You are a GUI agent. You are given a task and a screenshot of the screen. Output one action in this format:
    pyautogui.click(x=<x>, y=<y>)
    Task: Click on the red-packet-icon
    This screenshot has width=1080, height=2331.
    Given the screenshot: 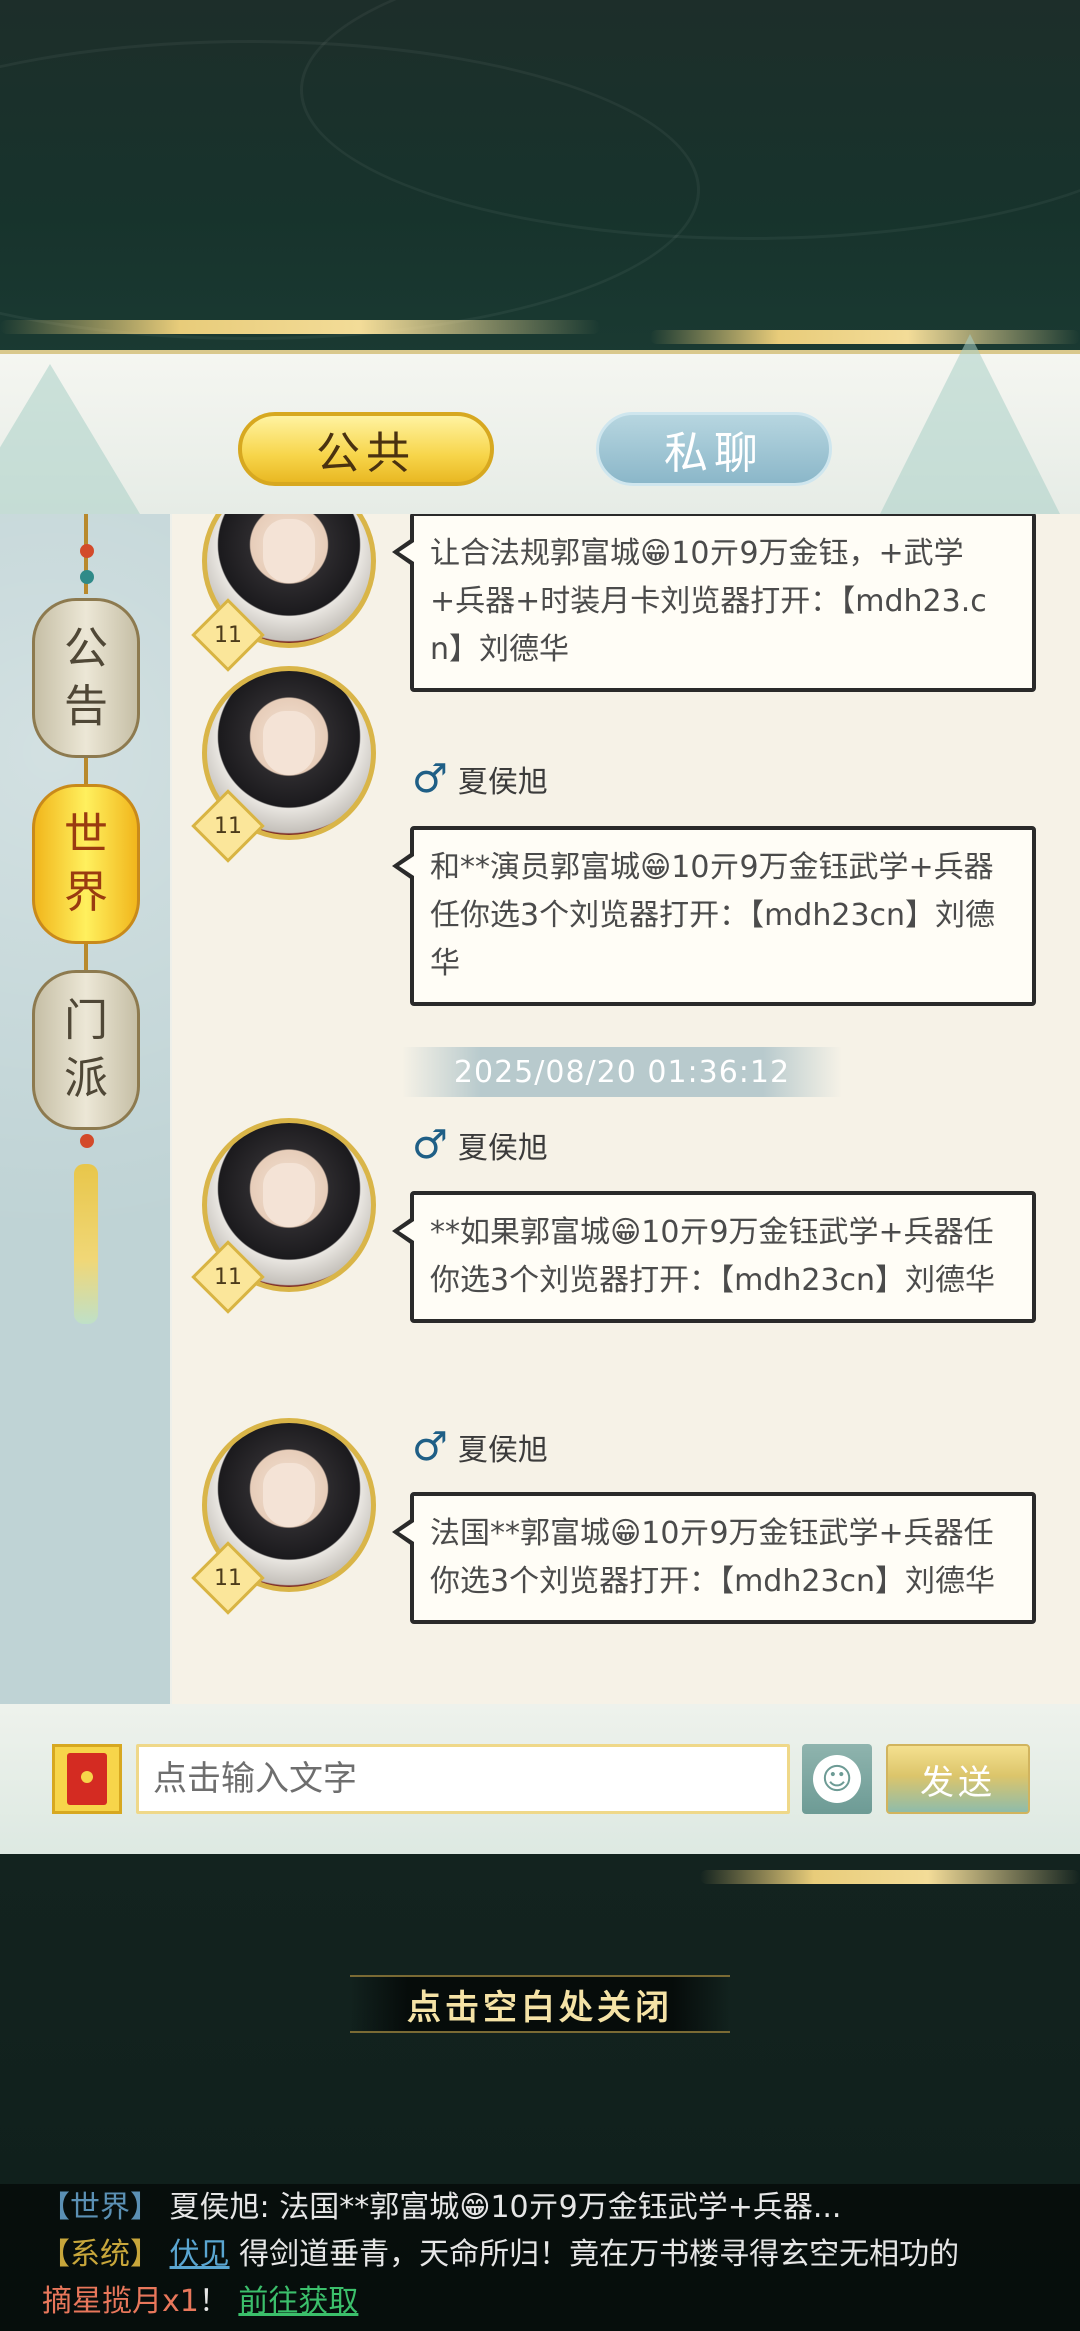 What is the action you would take?
    pyautogui.click(x=87, y=1779)
    